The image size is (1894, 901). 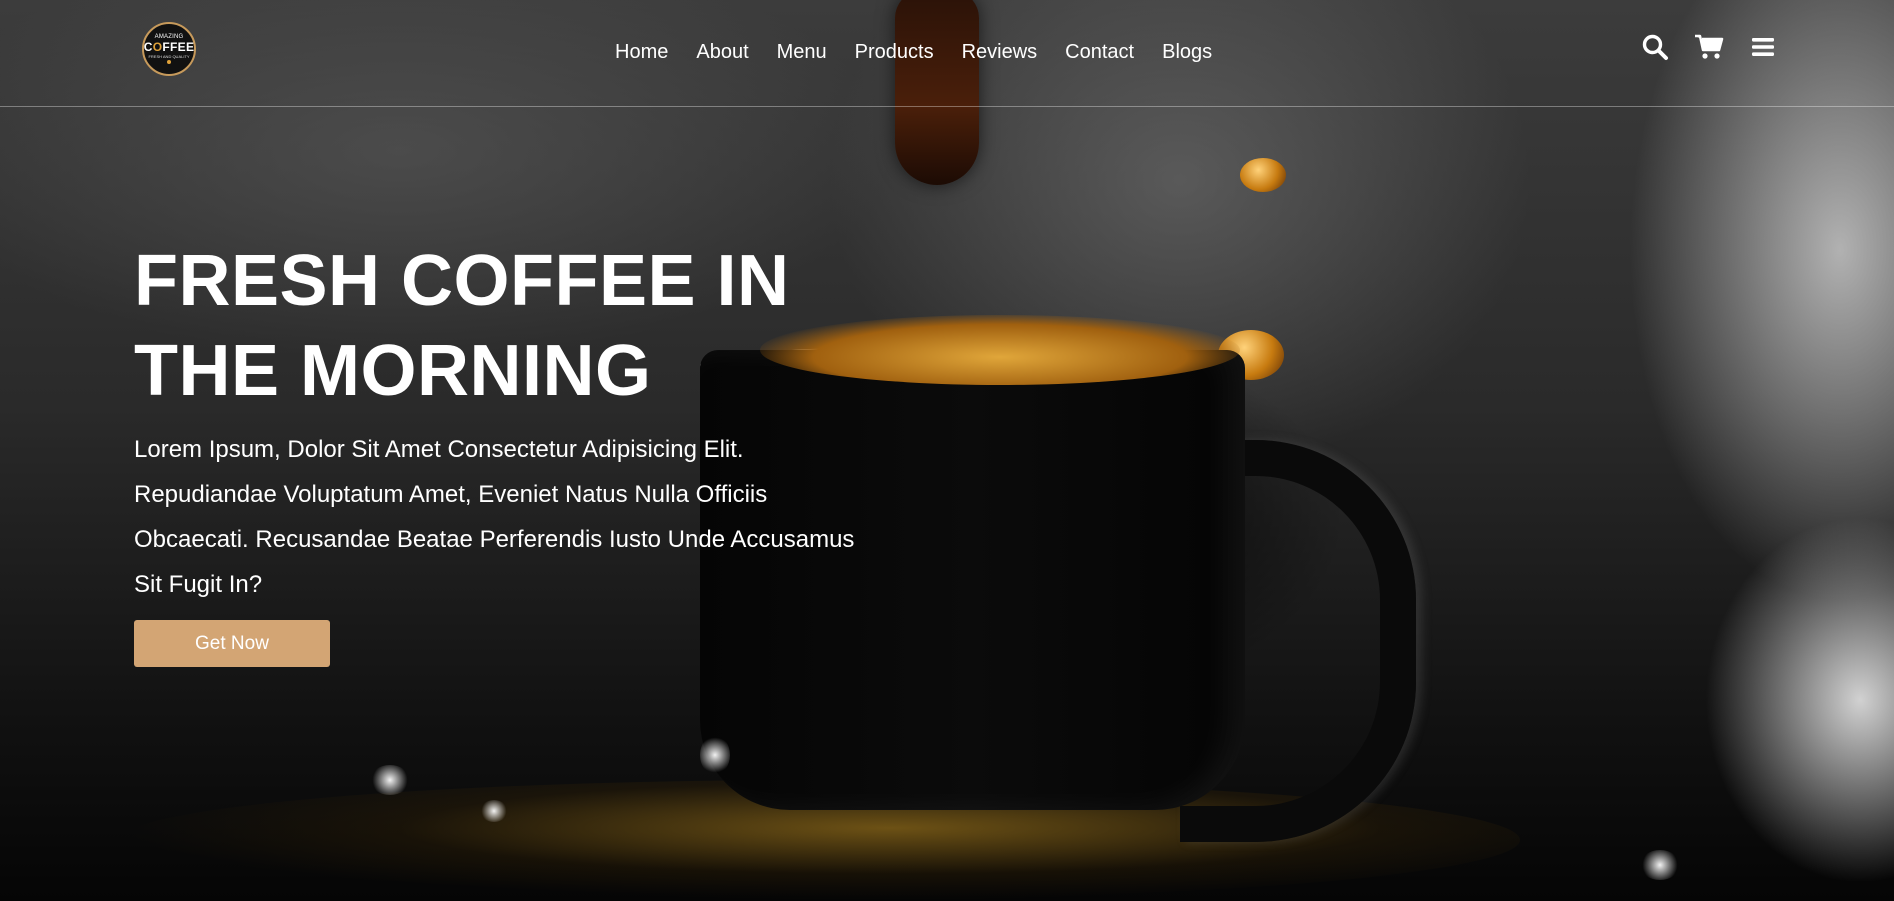 I want to click on header-icons, so click(x=1697, y=47).